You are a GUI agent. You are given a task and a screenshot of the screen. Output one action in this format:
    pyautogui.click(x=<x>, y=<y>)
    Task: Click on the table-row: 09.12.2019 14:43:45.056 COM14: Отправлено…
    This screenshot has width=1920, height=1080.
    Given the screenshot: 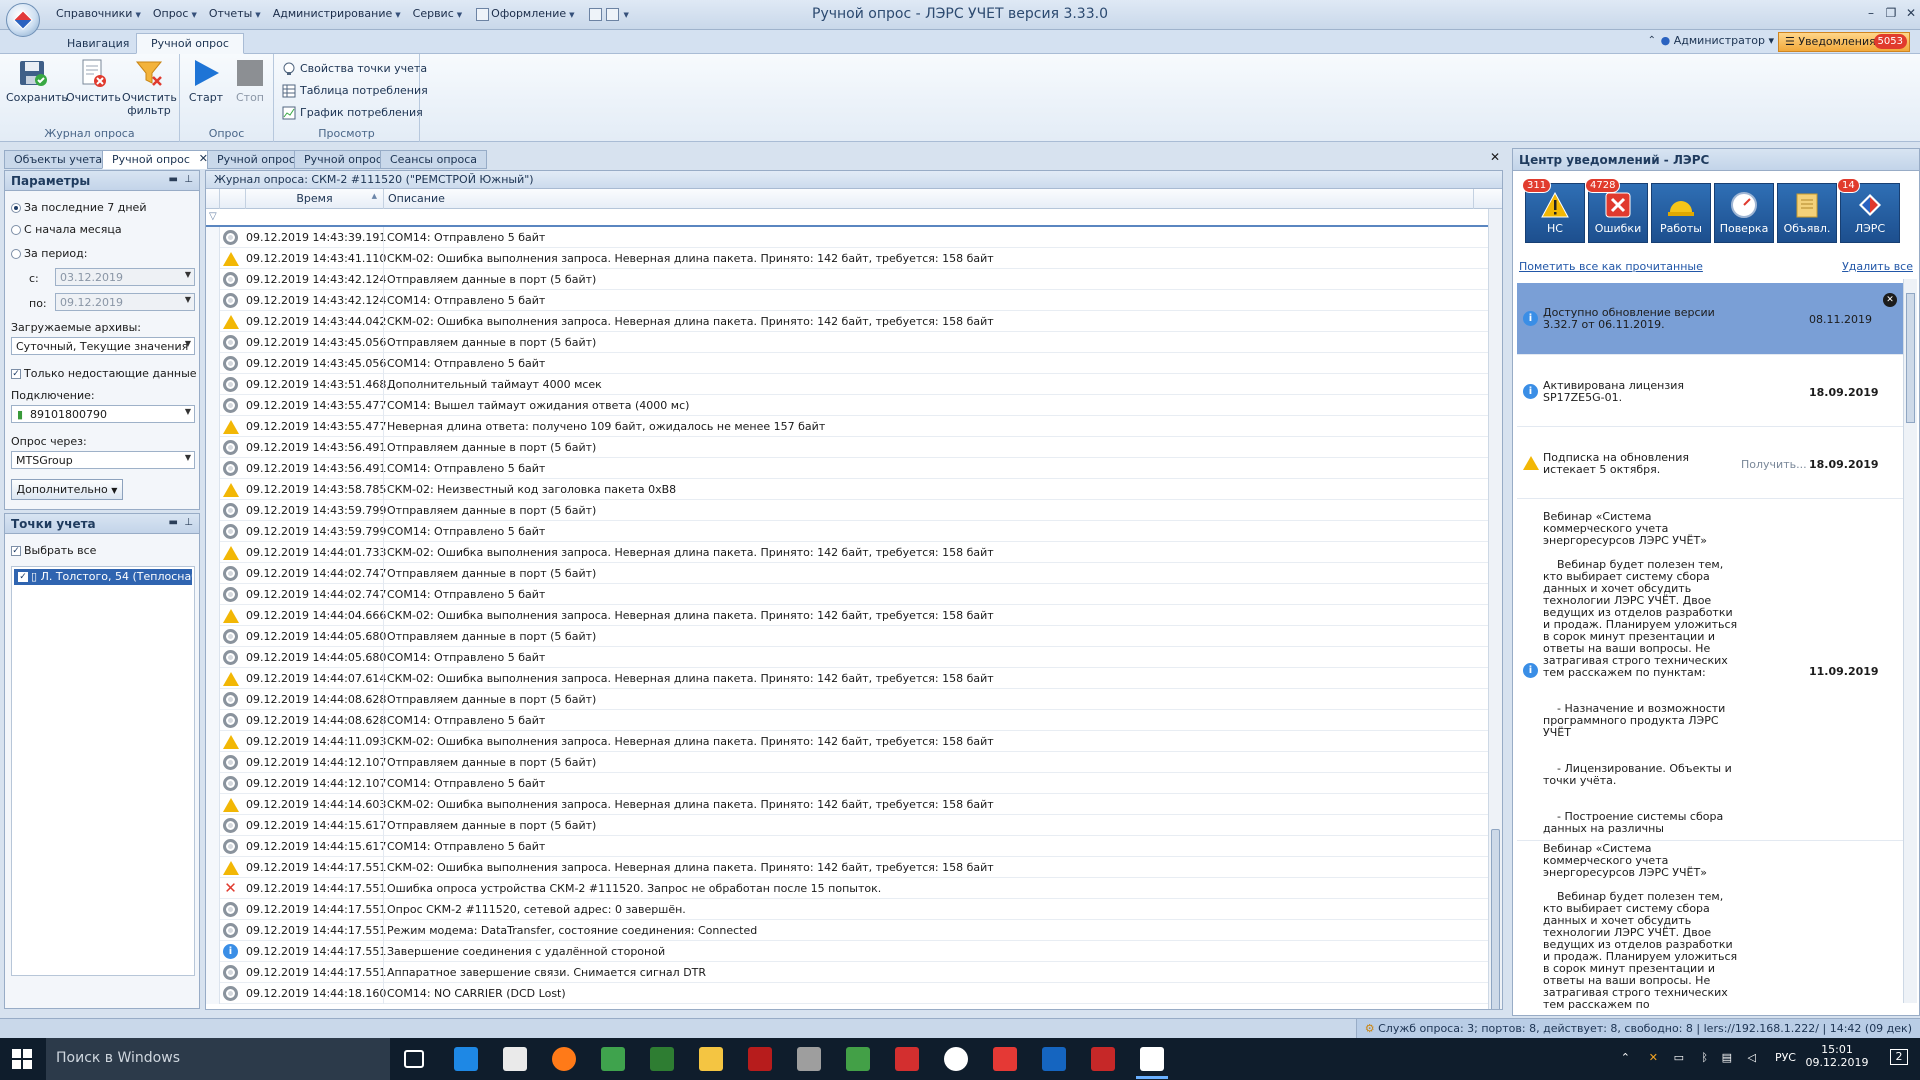 What is the action you would take?
    pyautogui.click(x=854, y=363)
    